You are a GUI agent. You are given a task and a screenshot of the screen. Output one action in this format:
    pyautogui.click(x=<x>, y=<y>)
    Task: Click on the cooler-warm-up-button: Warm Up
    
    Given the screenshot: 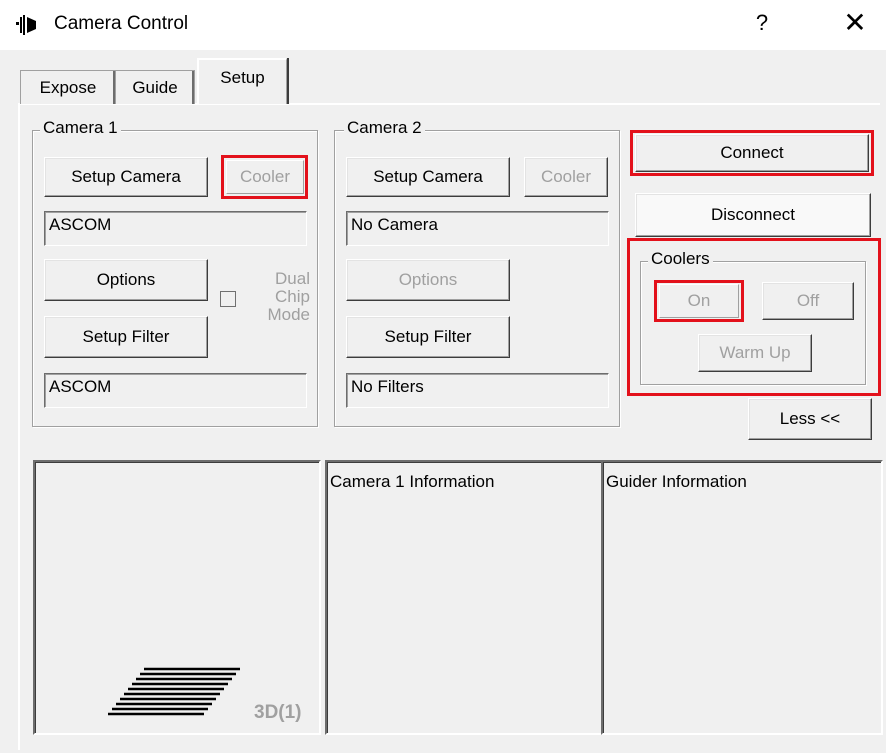 What is the action you would take?
    pyautogui.click(x=755, y=353)
    